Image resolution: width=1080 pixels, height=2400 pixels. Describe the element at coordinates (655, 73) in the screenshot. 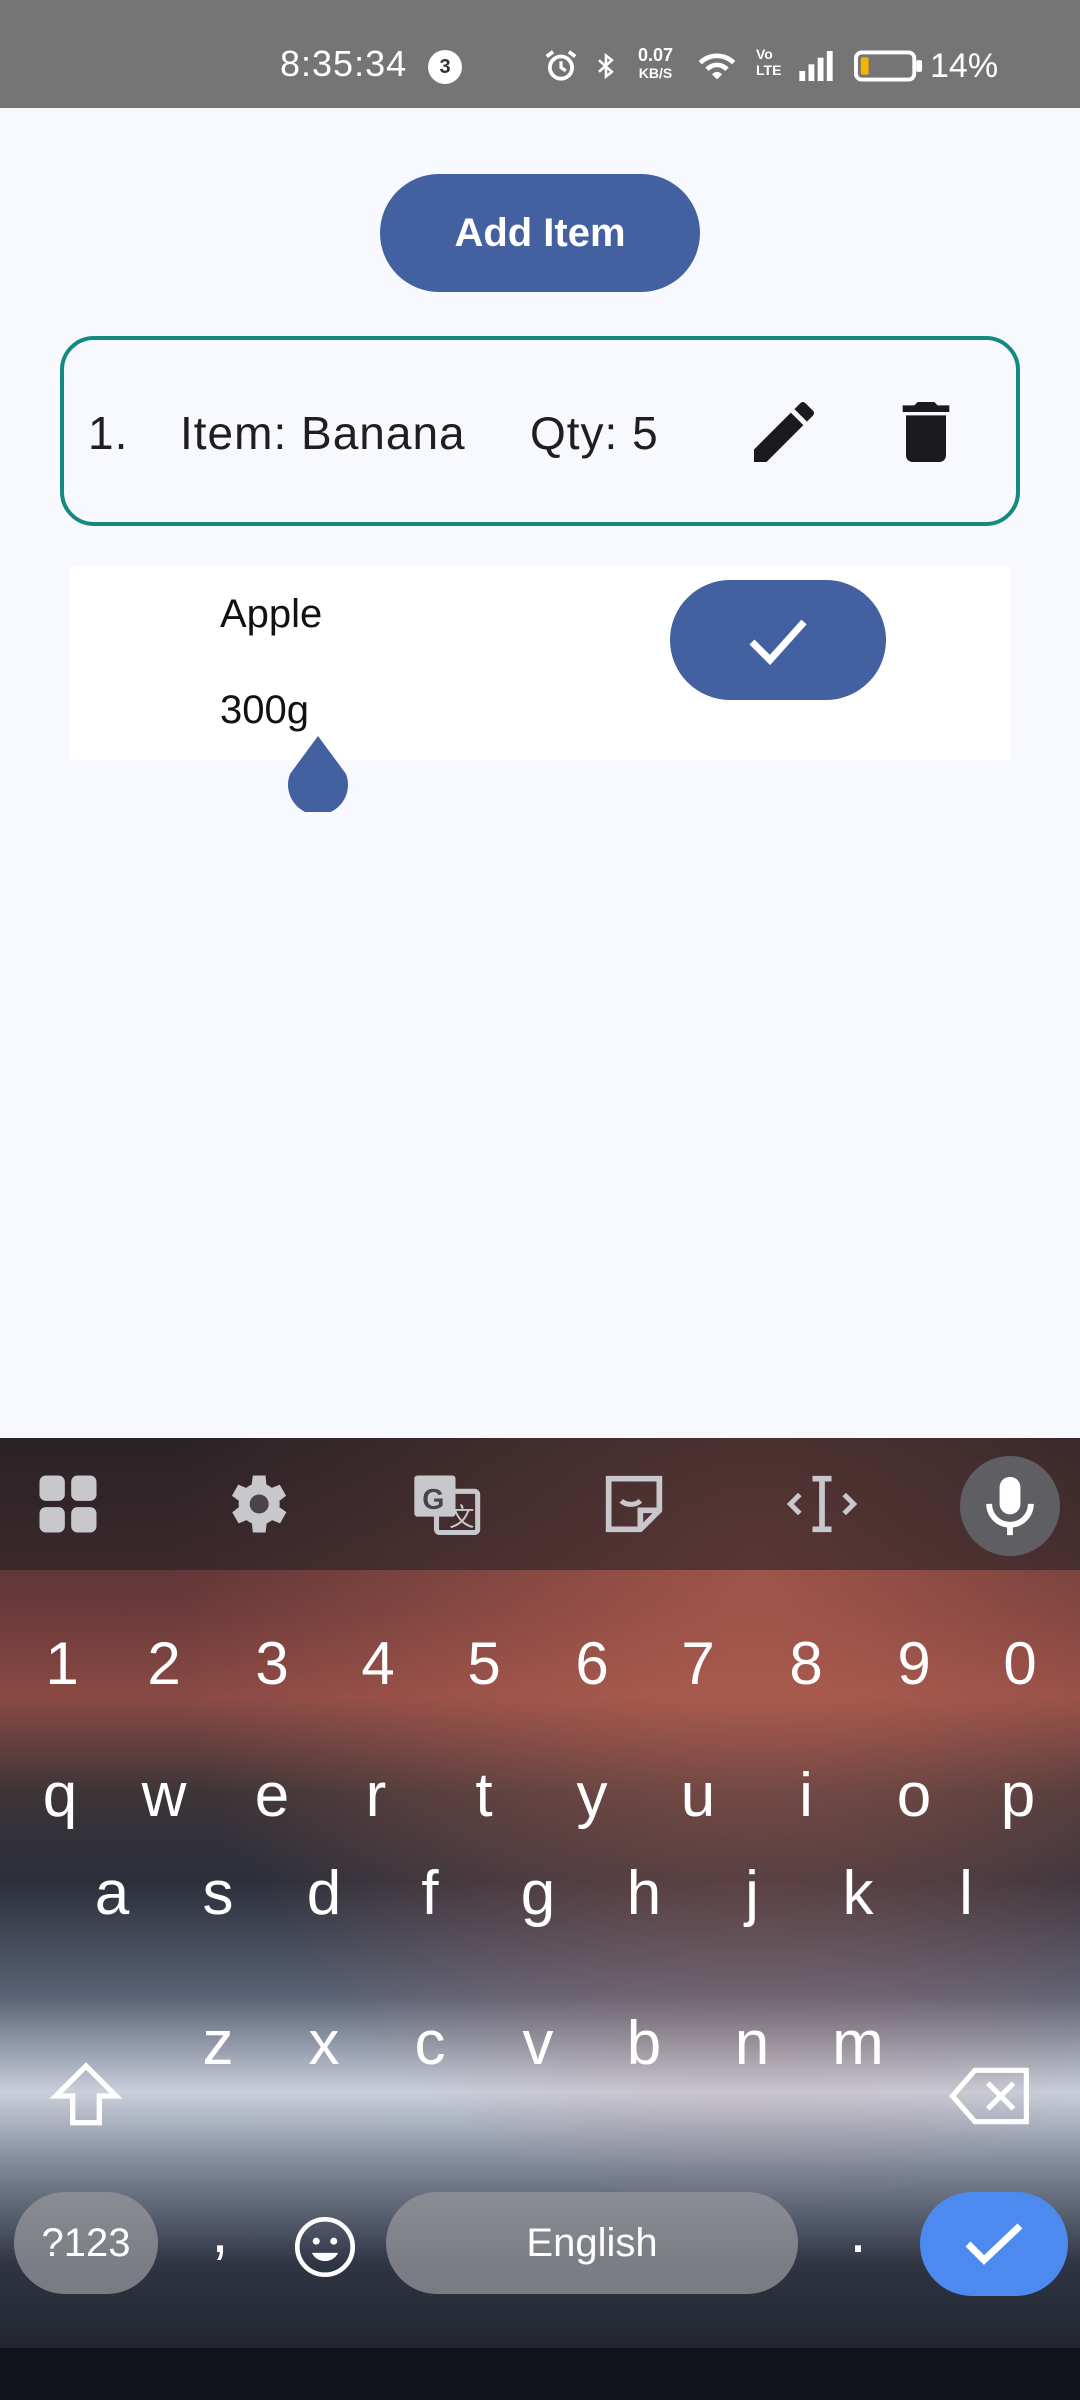

I see `network-speed-unit: KB/S` at that location.